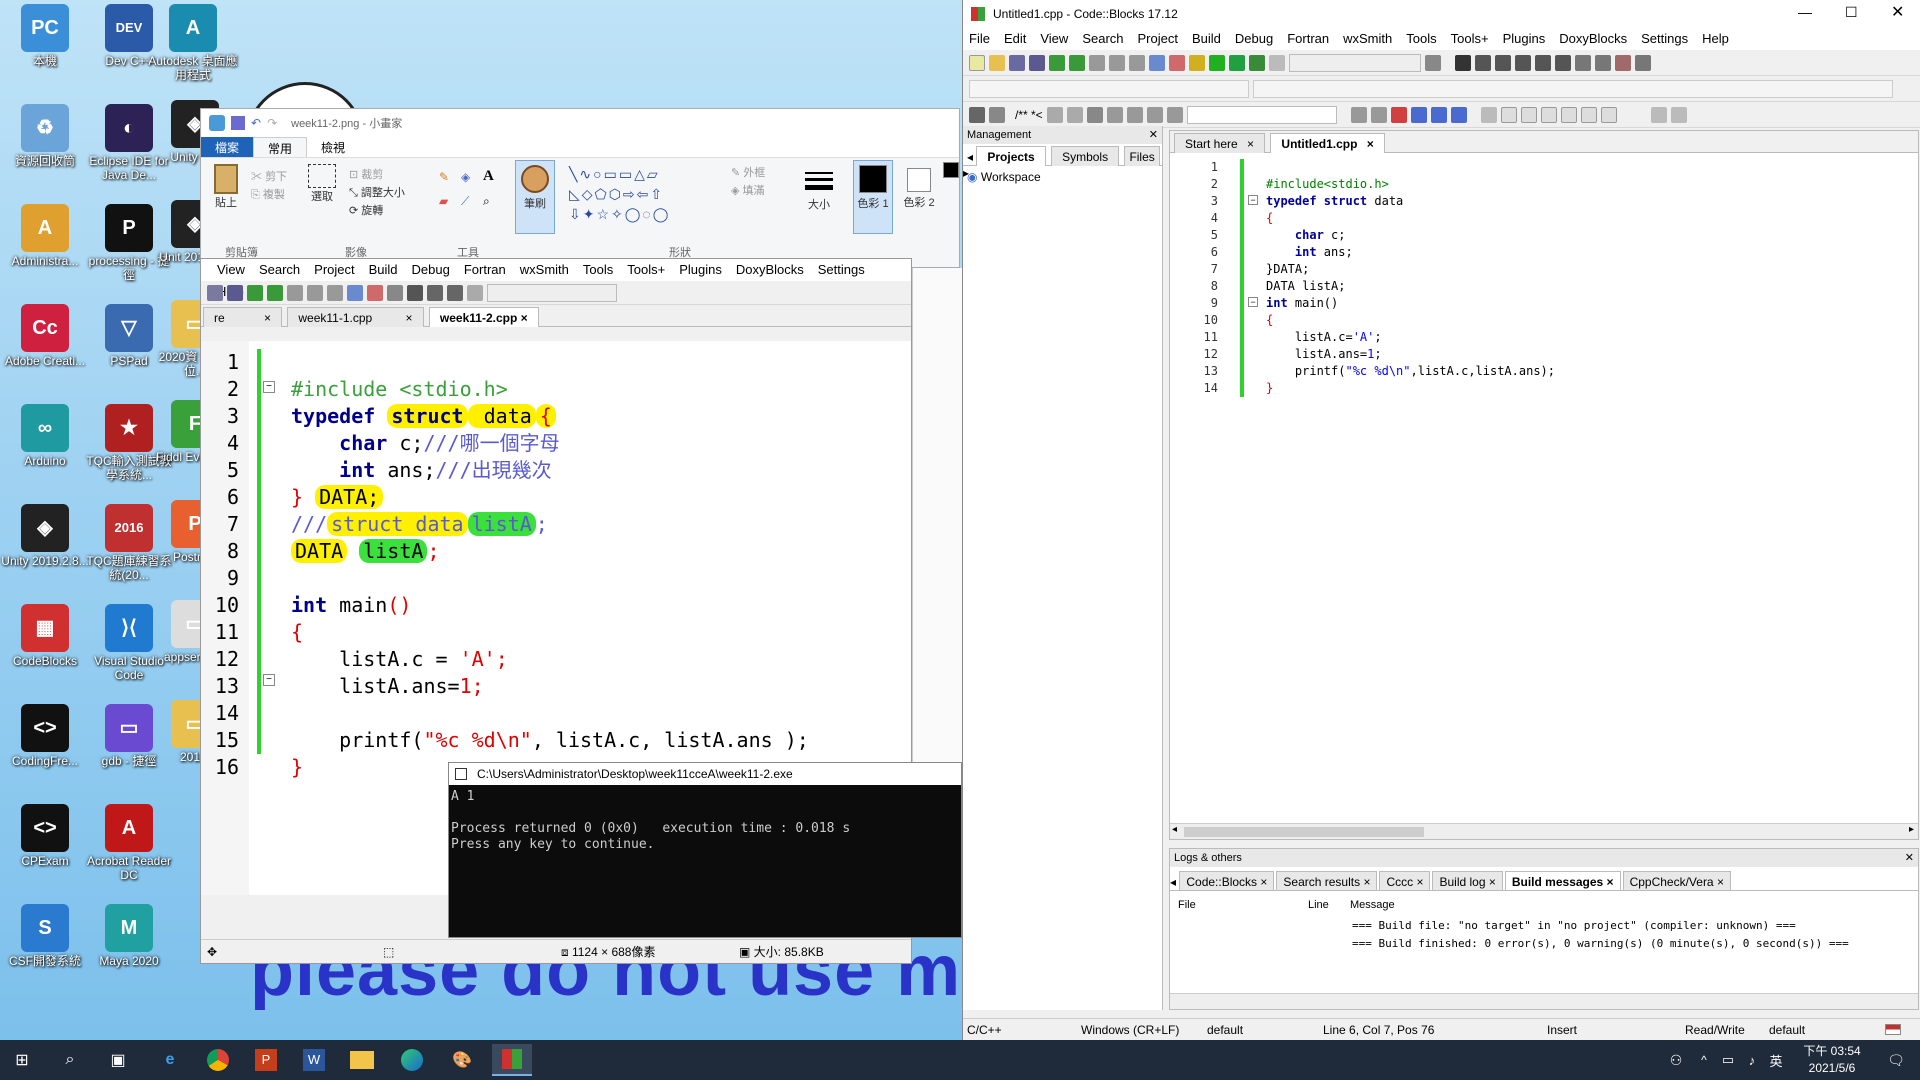 The width and height of the screenshot is (1920, 1080). Describe the element at coordinates (819, 200) in the screenshot. I see `size-button: 大小` at that location.